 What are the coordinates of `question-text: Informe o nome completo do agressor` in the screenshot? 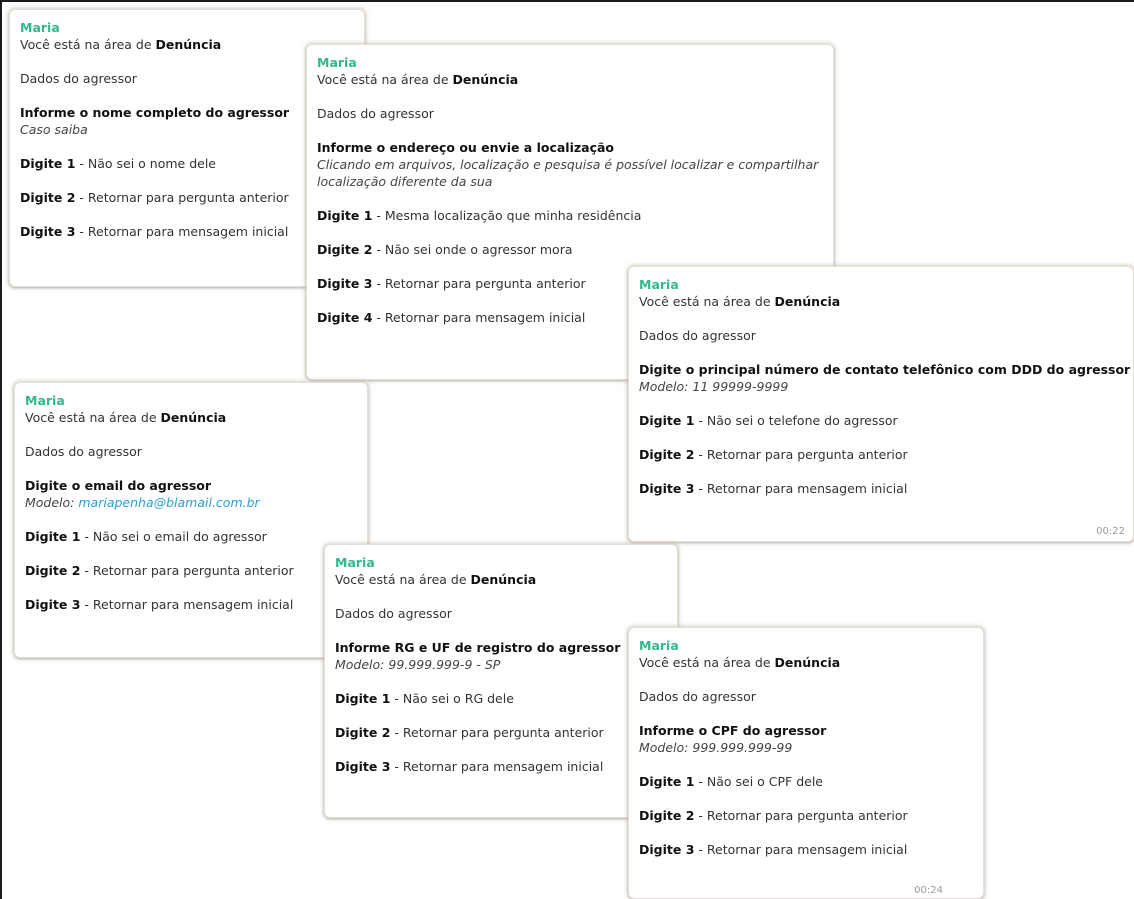 It's located at (155, 112).